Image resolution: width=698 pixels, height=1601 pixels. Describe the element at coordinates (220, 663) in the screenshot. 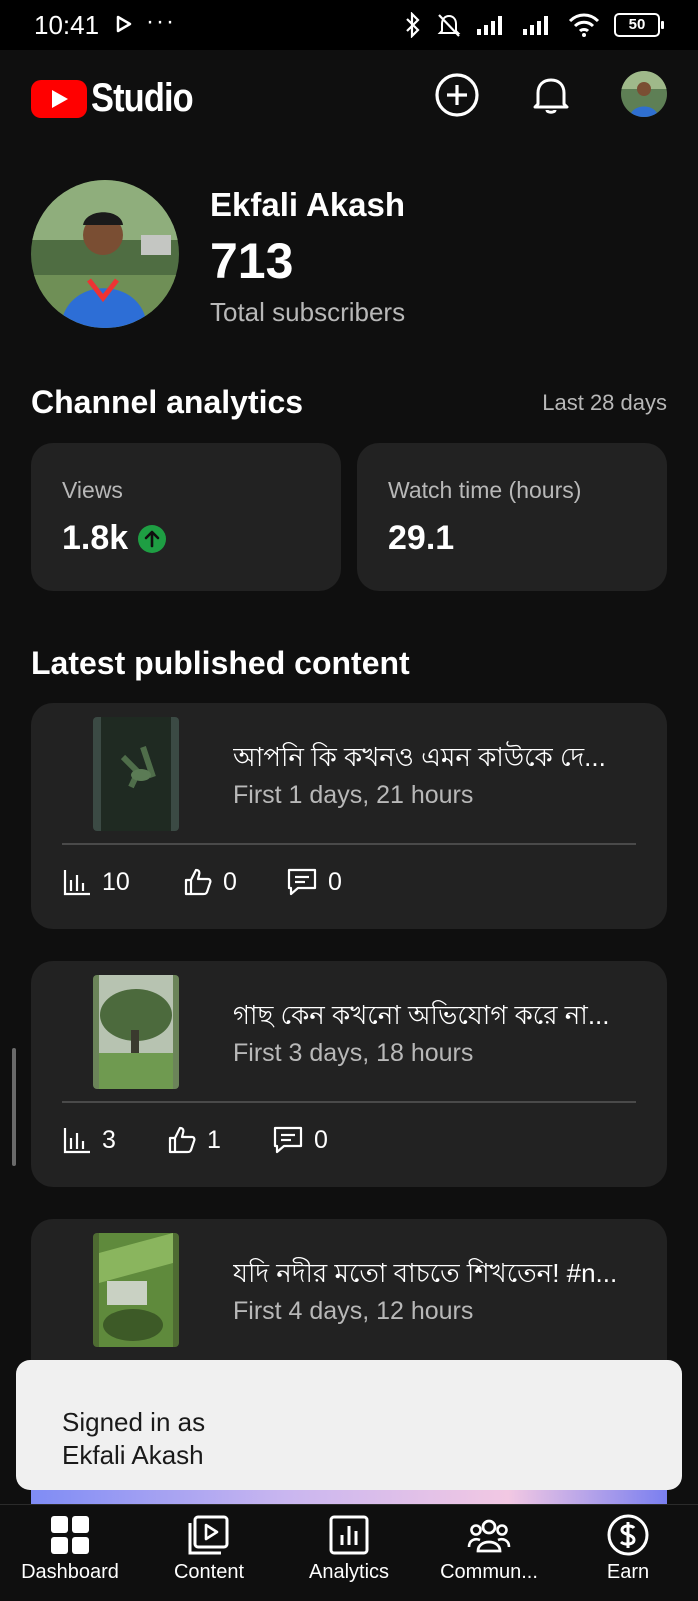

I see `latest-content-title: Latest published content` at that location.